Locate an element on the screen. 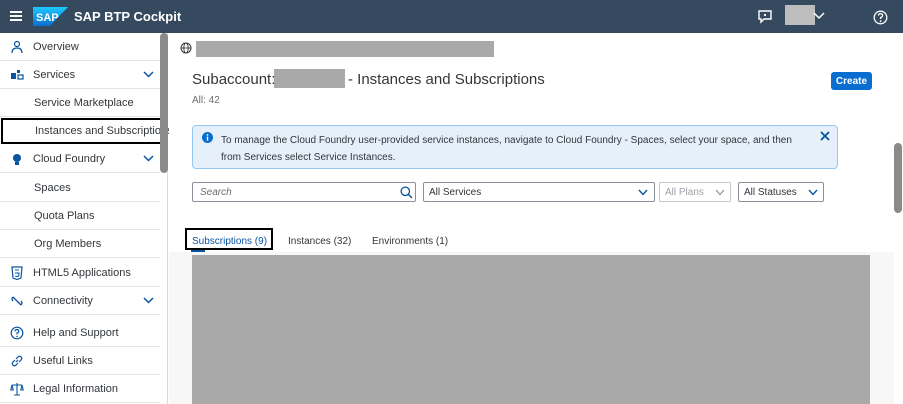 The image size is (903, 404). globe-icon is located at coordinates (186, 48).